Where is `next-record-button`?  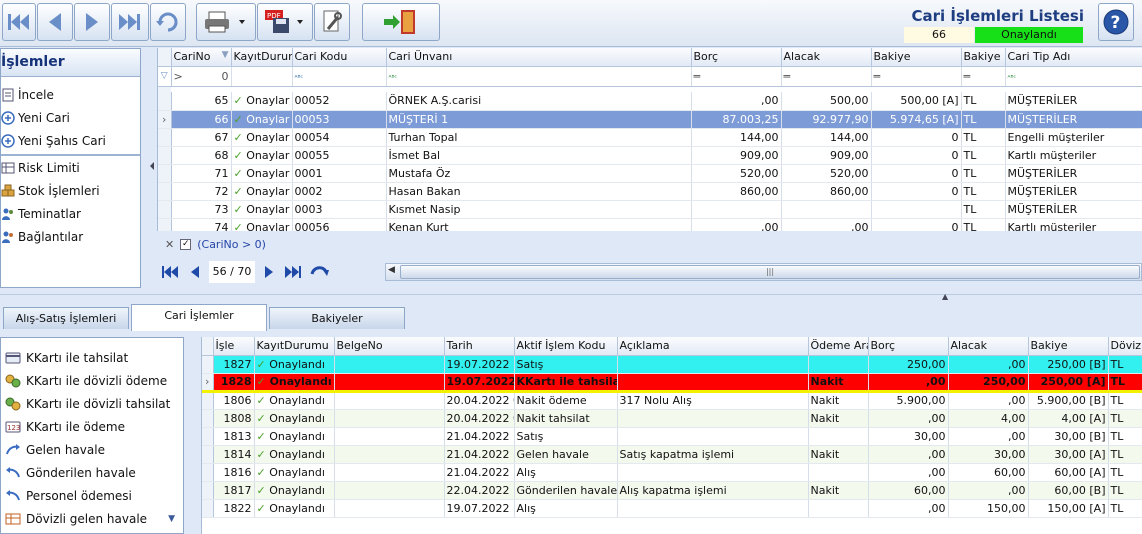 next-record-button is located at coordinates (92, 22).